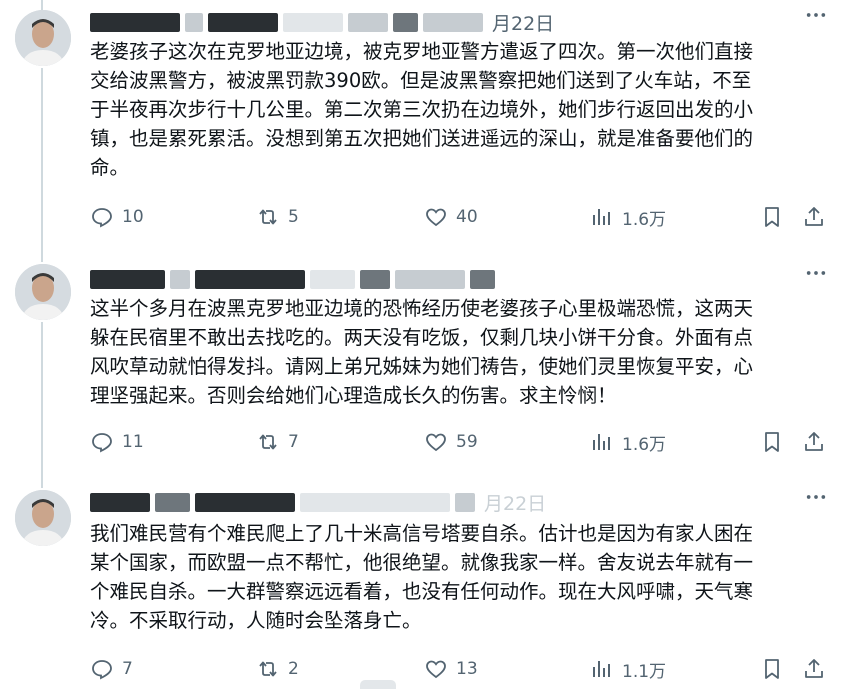 Image resolution: width=851 pixels, height=689 pixels. I want to click on retweet-button: 2, so click(277, 669).